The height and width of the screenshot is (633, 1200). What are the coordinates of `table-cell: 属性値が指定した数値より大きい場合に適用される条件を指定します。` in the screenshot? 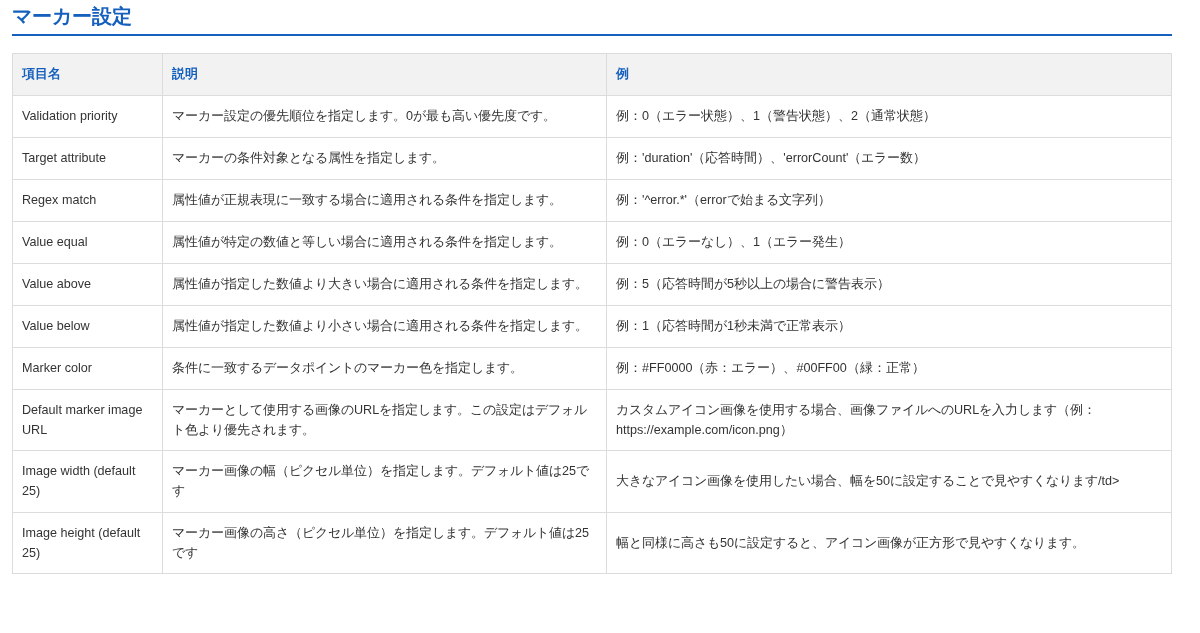 It's located at (384, 284).